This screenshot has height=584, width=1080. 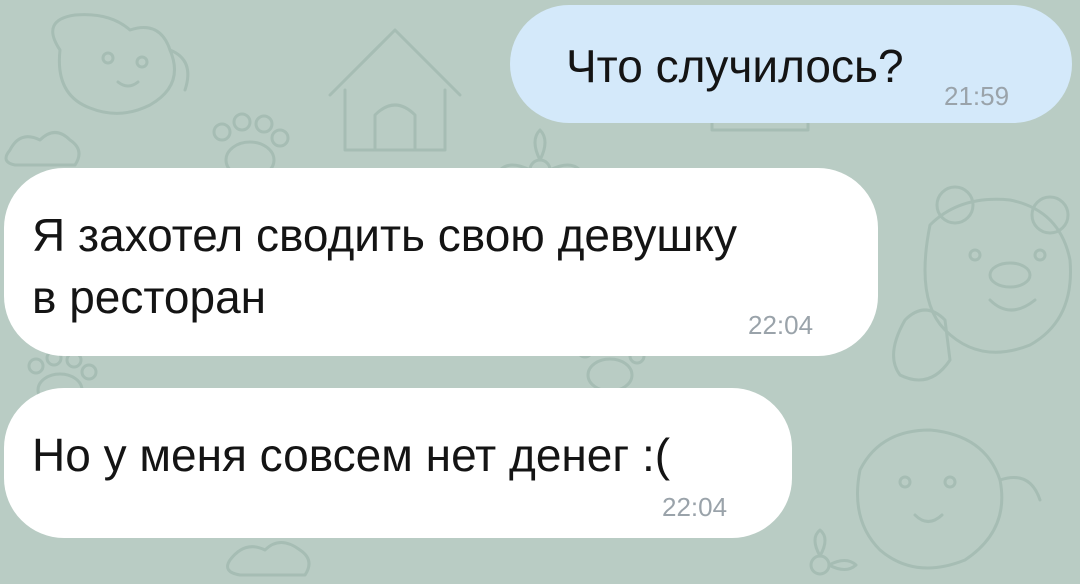 I want to click on message-text-line-2: в ресторан, so click(x=149, y=297).